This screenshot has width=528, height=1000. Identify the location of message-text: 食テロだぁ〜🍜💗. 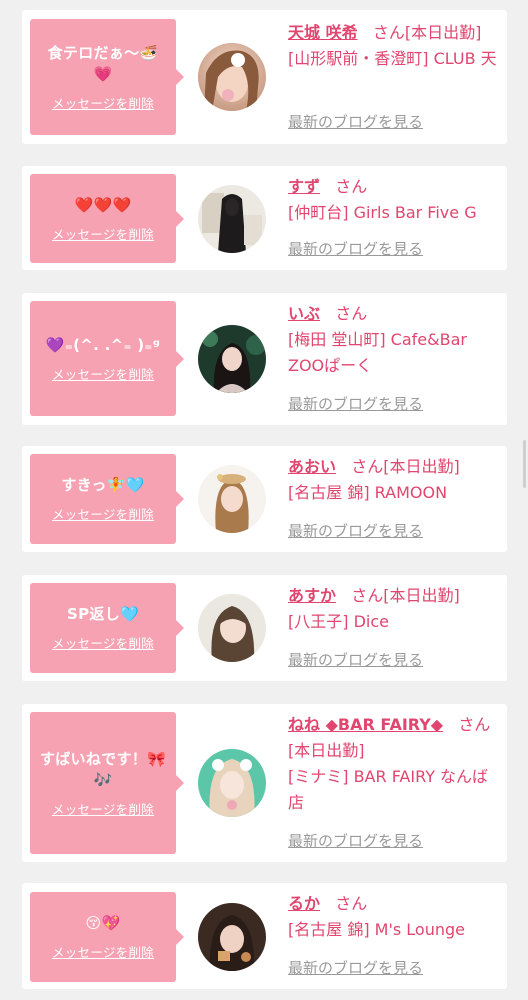
(103, 63).